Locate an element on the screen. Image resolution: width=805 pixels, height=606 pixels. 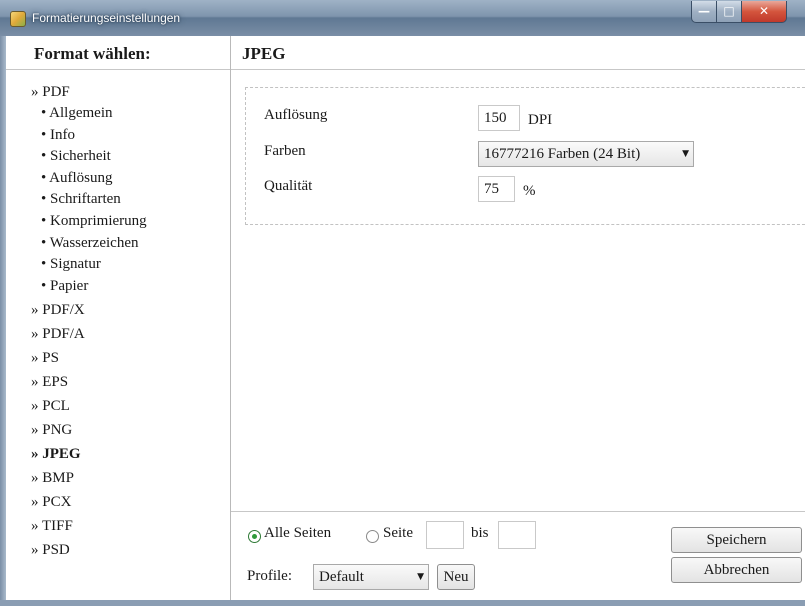
quality-unit: % is located at coordinates (529, 191).